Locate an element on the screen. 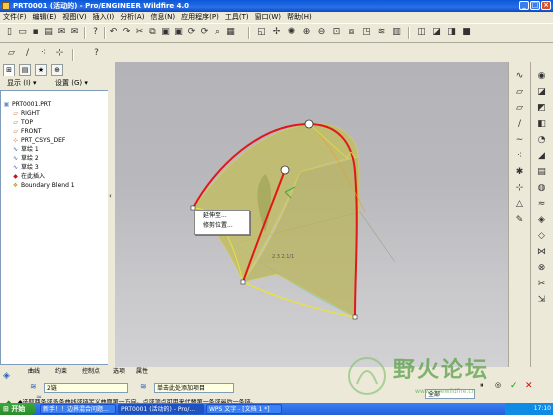 This screenshot has height=415, width=553. mirror-tool-icon: ⋈ is located at coordinates (541, 252).